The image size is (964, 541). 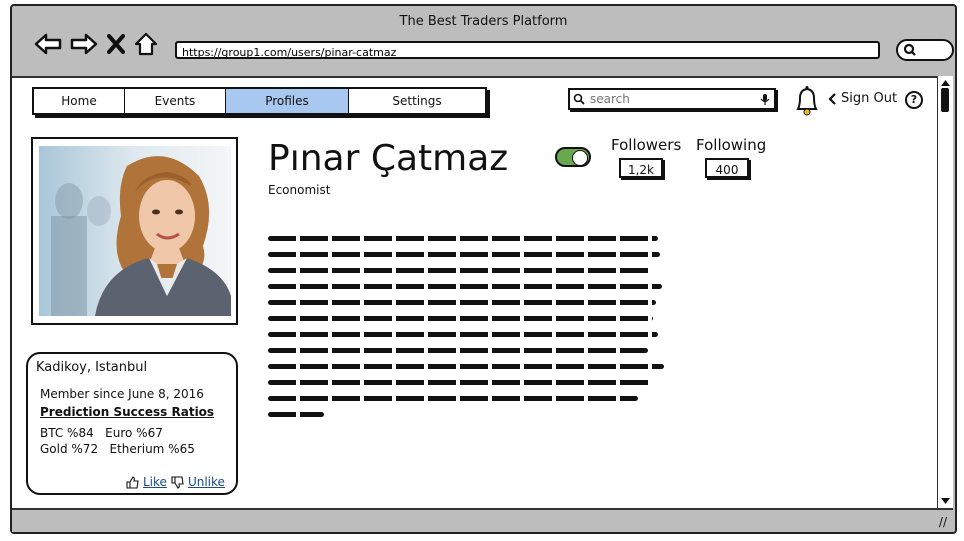 What do you see at coordinates (155, 482) in the screenshot?
I see `like-link: Like` at bounding box center [155, 482].